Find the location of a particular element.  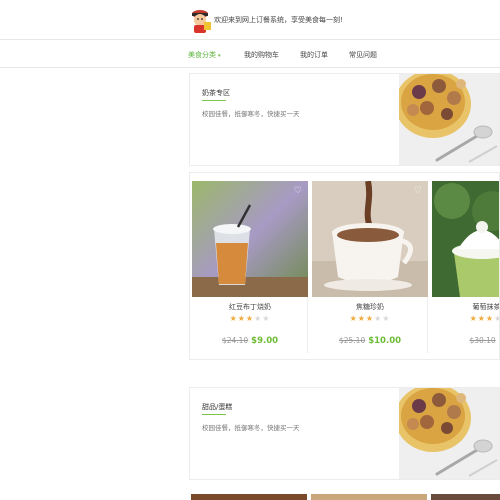

sale-price: $9.00 is located at coordinates (265, 341).